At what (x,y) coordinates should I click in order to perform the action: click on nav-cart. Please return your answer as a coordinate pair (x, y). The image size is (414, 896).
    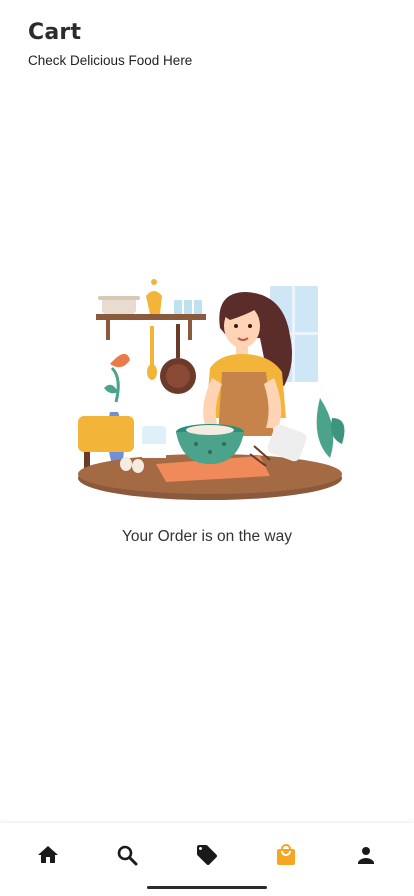
    Looking at the image, I should click on (286, 855).